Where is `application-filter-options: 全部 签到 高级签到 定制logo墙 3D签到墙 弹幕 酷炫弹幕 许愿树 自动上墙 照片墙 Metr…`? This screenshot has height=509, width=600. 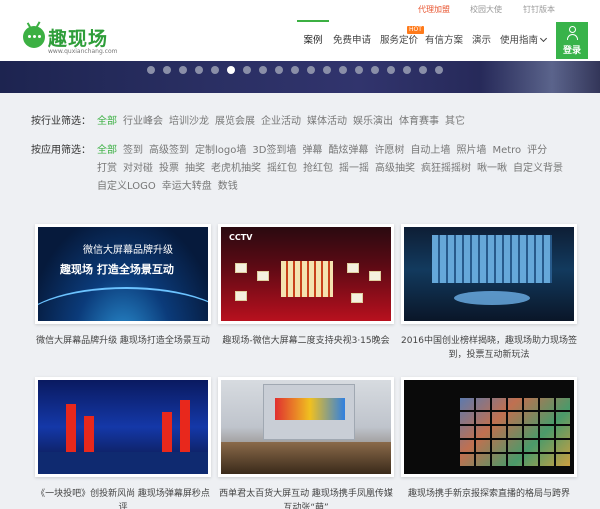 application-filter-options: 全部 签到 高级签到 定制logo墙 3D签到墙 弹幕 酷炫弹幕 许愿树 自动上墙 照片墙 Metr… is located at coordinates (337, 169).